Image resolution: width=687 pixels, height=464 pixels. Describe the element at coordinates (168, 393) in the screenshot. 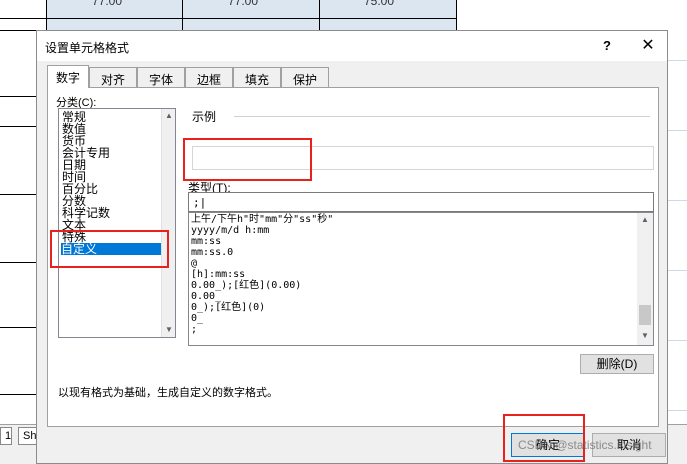

I see `custom-format-description: 以现有格式为基础，生成自定义的数字格式。` at that location.